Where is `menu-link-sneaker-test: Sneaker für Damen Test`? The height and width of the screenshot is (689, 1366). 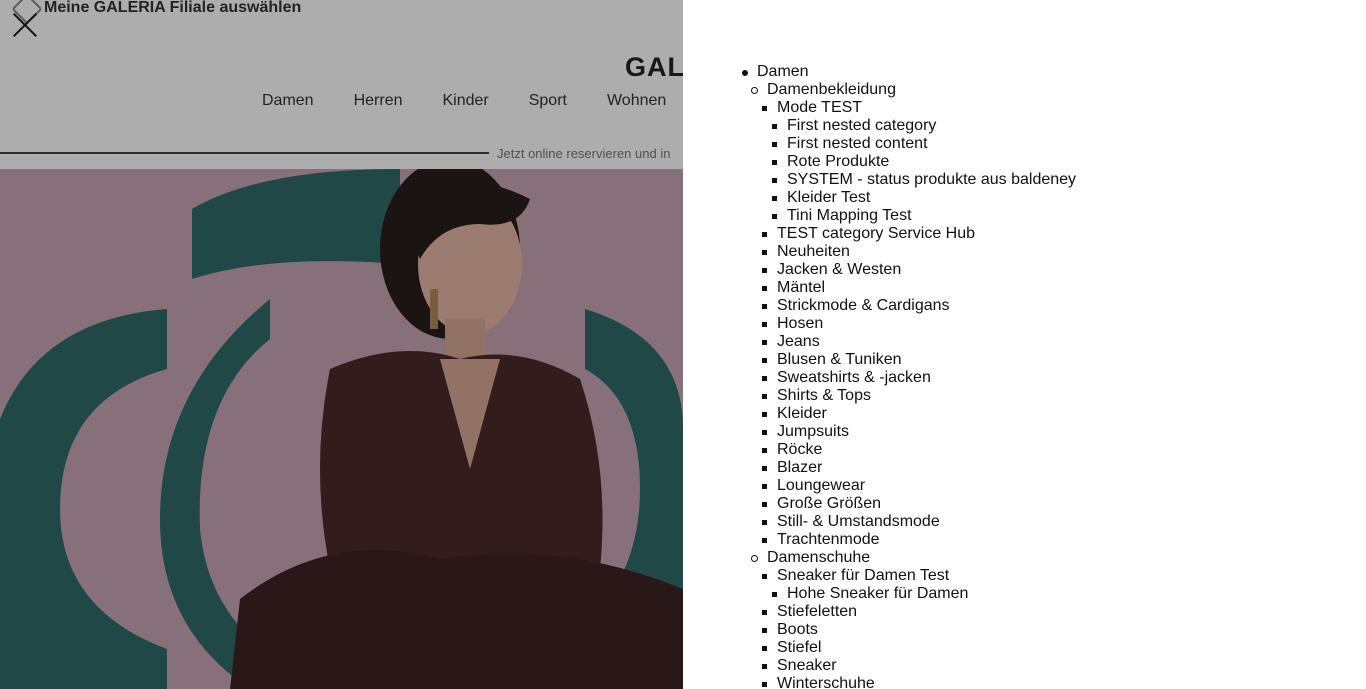
menu-link-sneaker-test: Sneaker für Damen Test is located at coordinates (926, 576).